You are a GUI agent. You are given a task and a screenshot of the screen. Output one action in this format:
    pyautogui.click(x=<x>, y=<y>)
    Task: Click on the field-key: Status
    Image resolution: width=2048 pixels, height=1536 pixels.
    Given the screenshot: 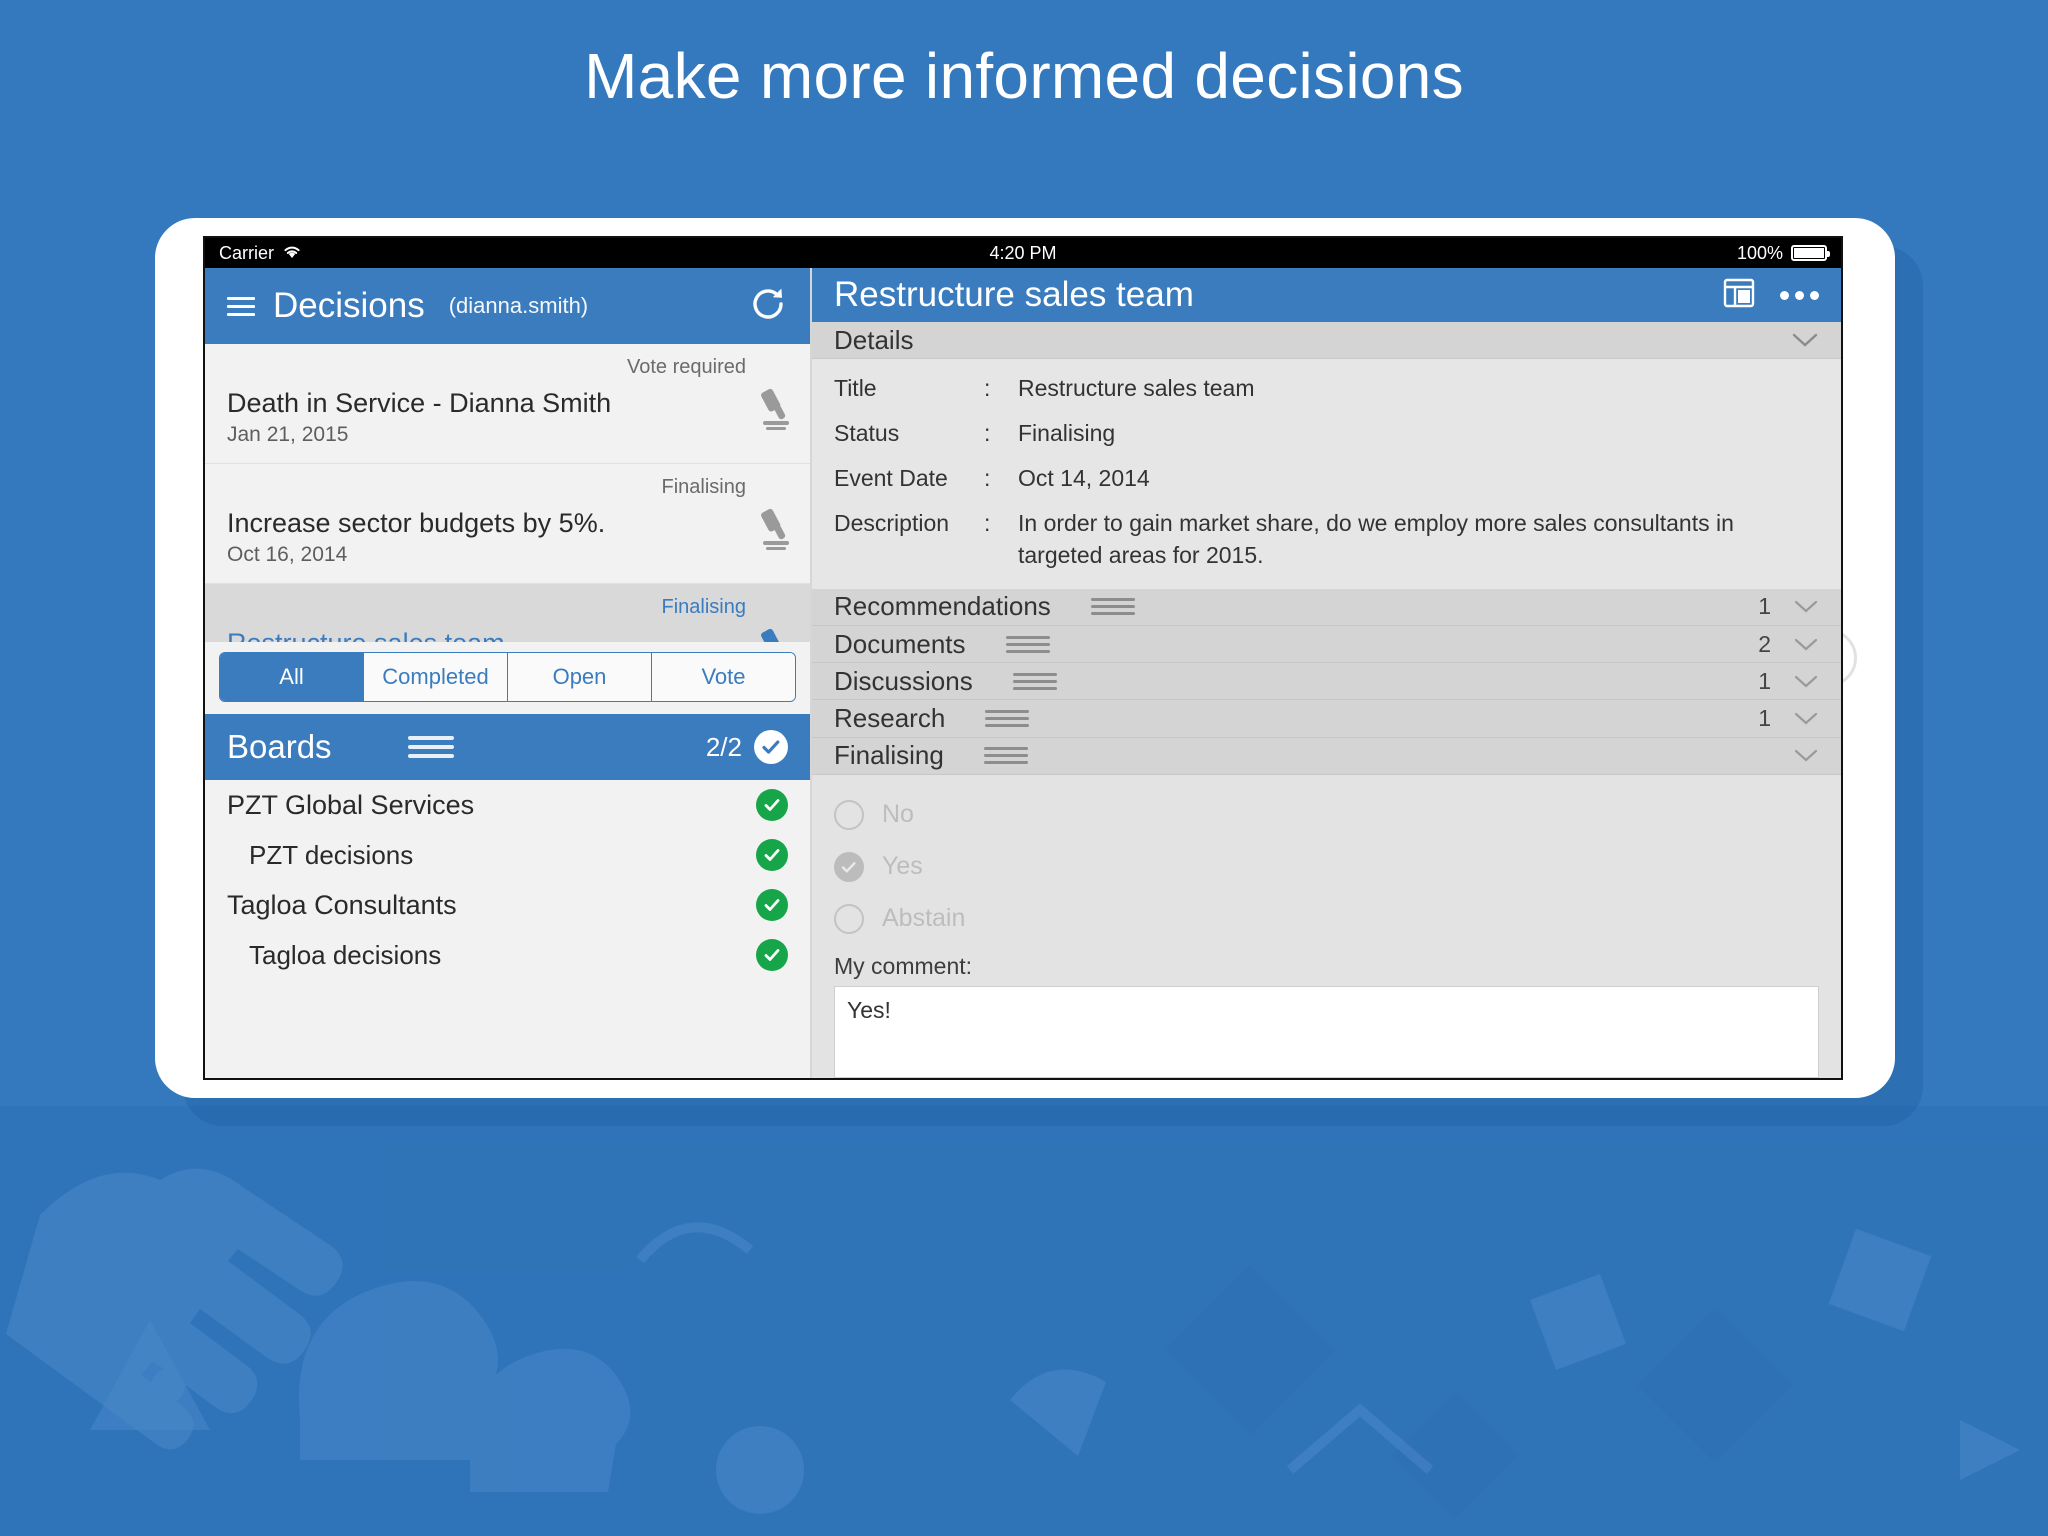 What is the action you would take?
    pyautogui.click(x=867, y=433)
    